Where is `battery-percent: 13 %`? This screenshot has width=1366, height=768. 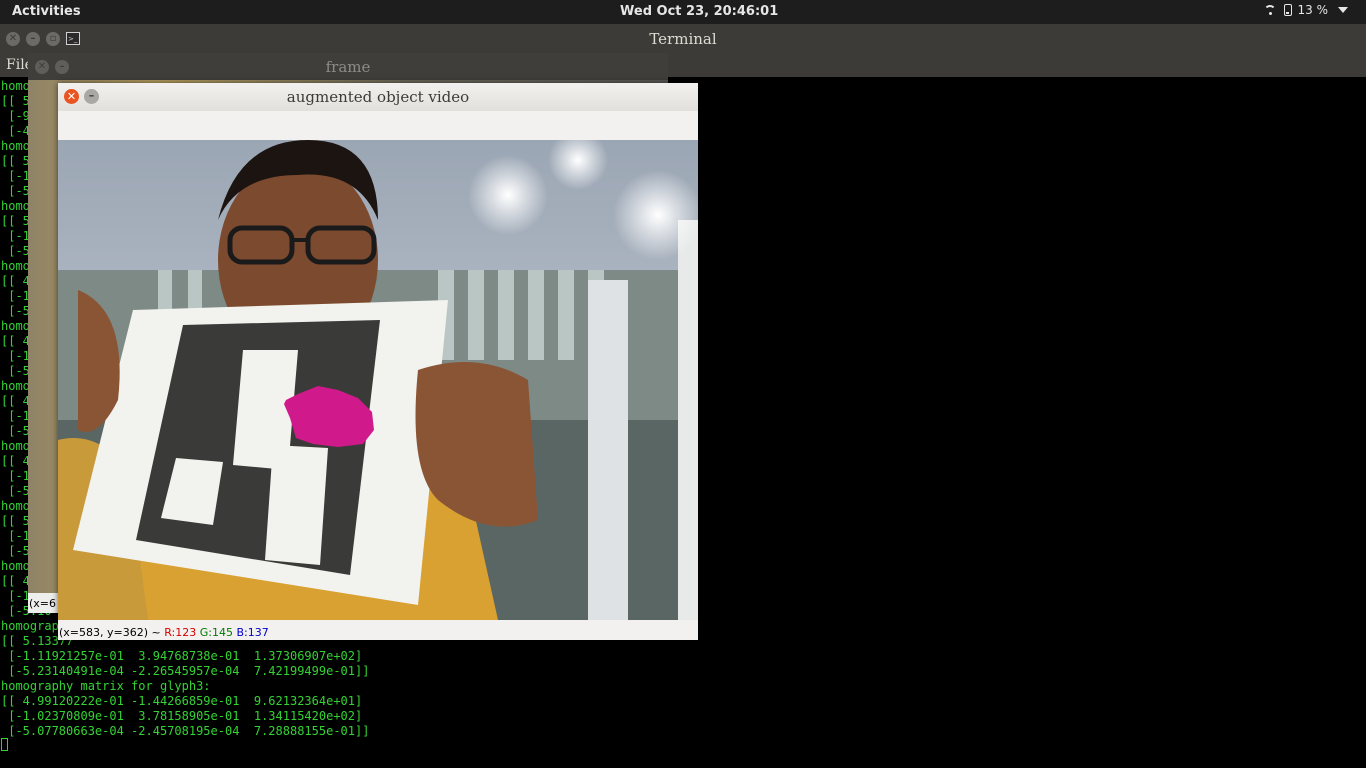
battery-percent: 13 % is located at coordinates (1313, 10).